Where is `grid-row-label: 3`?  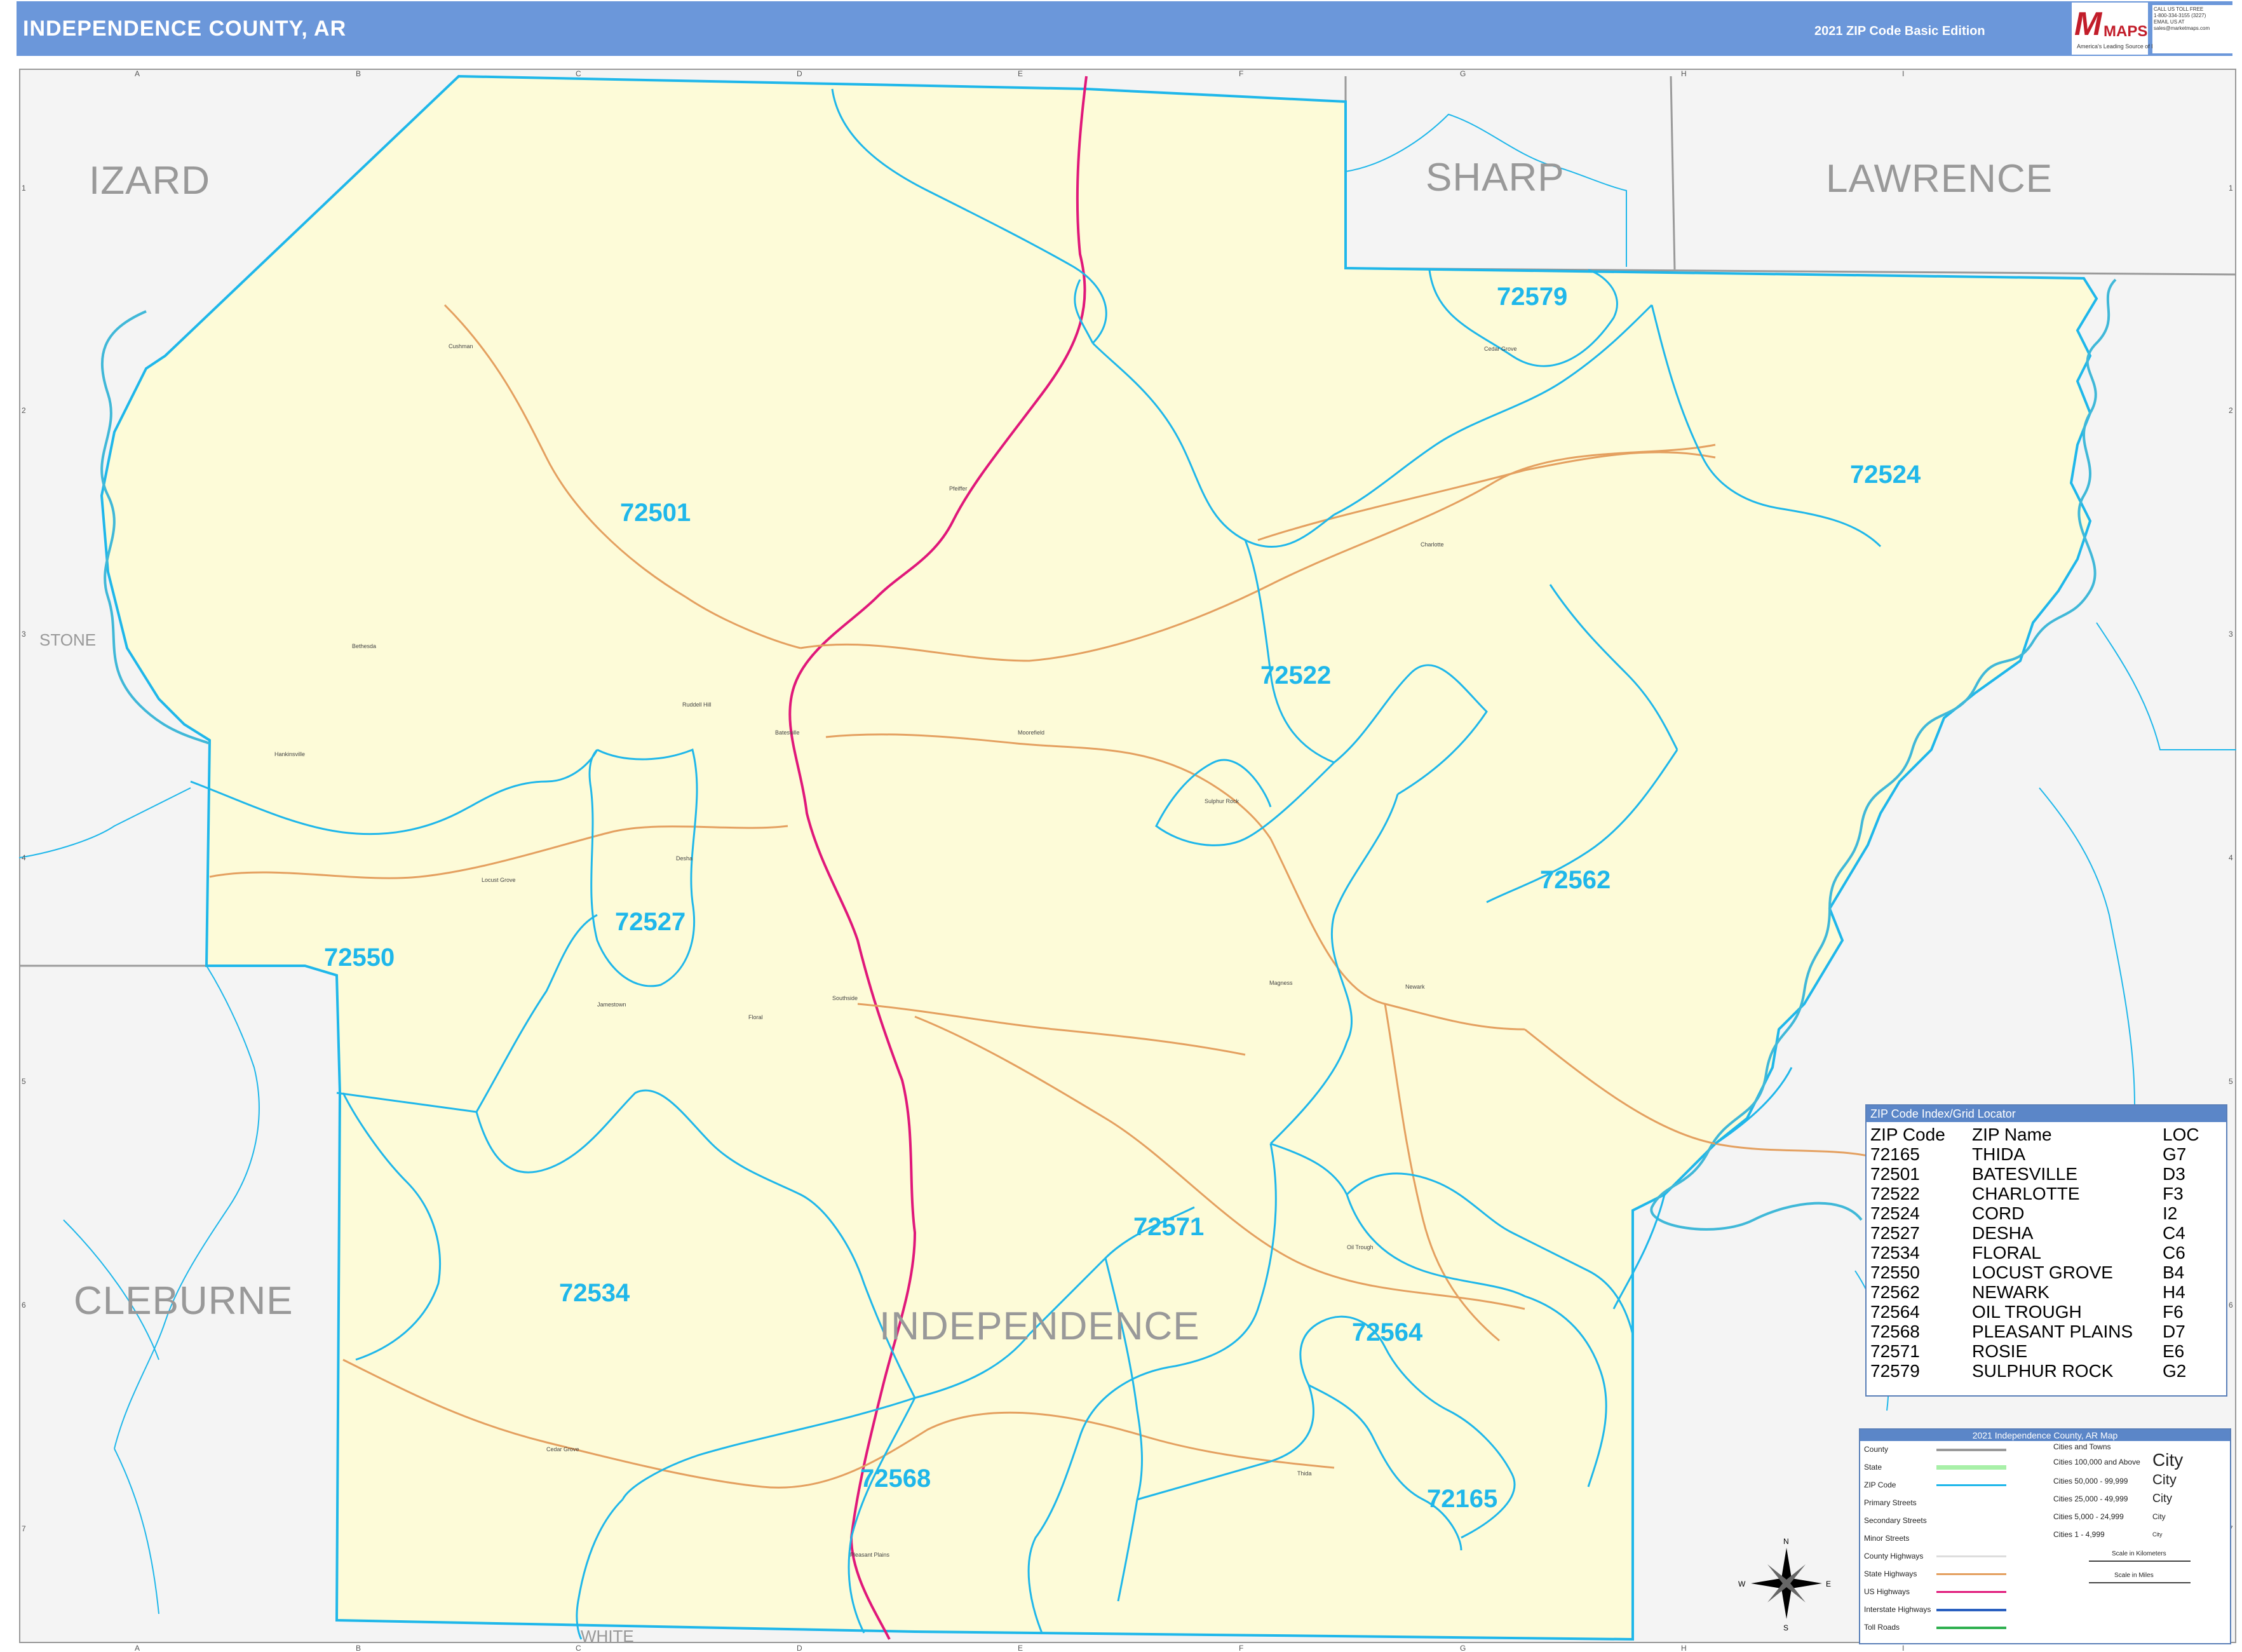 grid-row-label: 3 is located at coordinates (24, 634).